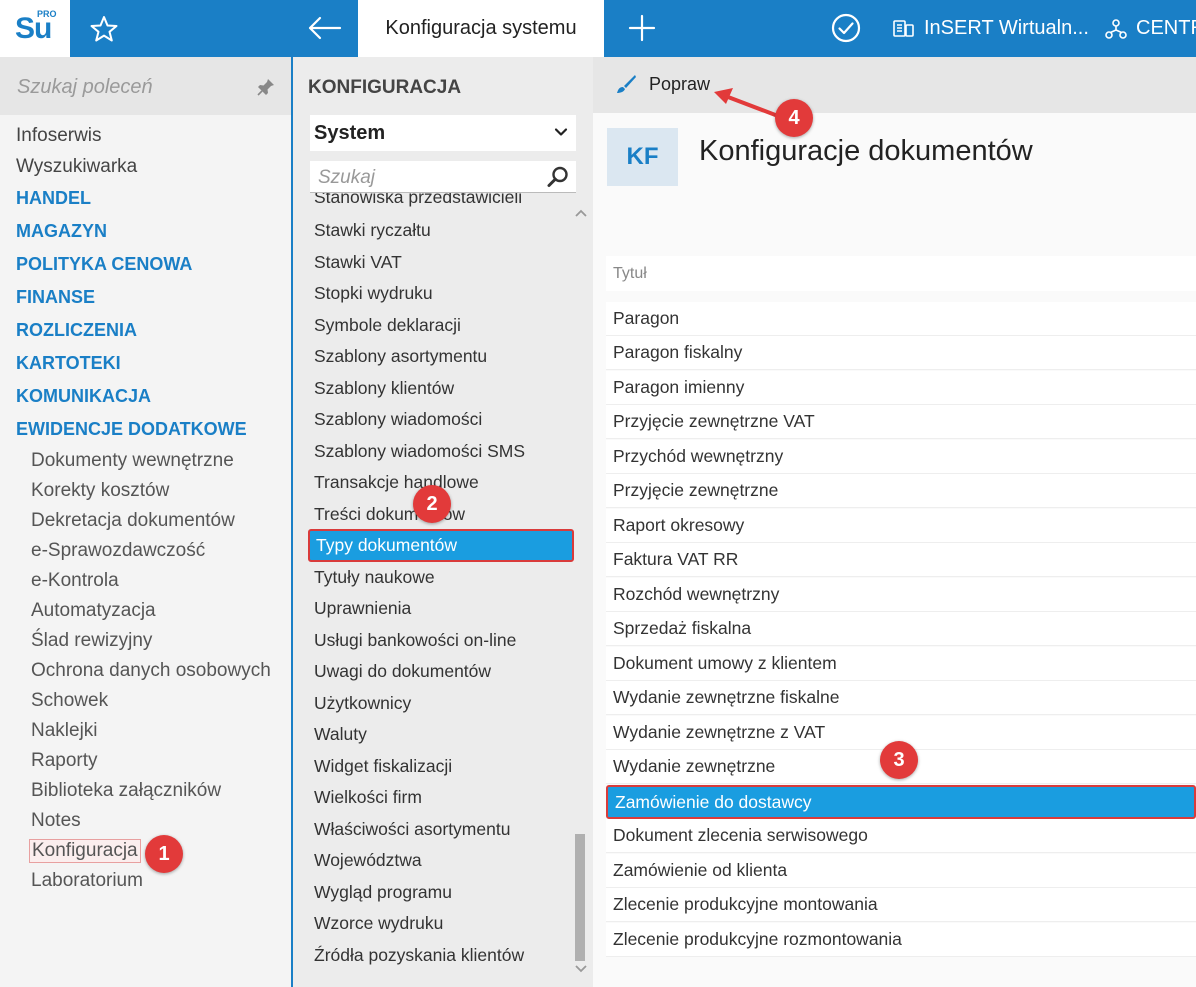 The width and height of the screenshot is (1196, 987). What do you see at coordinates (64, 731) in the screenshot?
I see `nav-sub-naklejki: Naklejki` at bounding box center [64, 731].